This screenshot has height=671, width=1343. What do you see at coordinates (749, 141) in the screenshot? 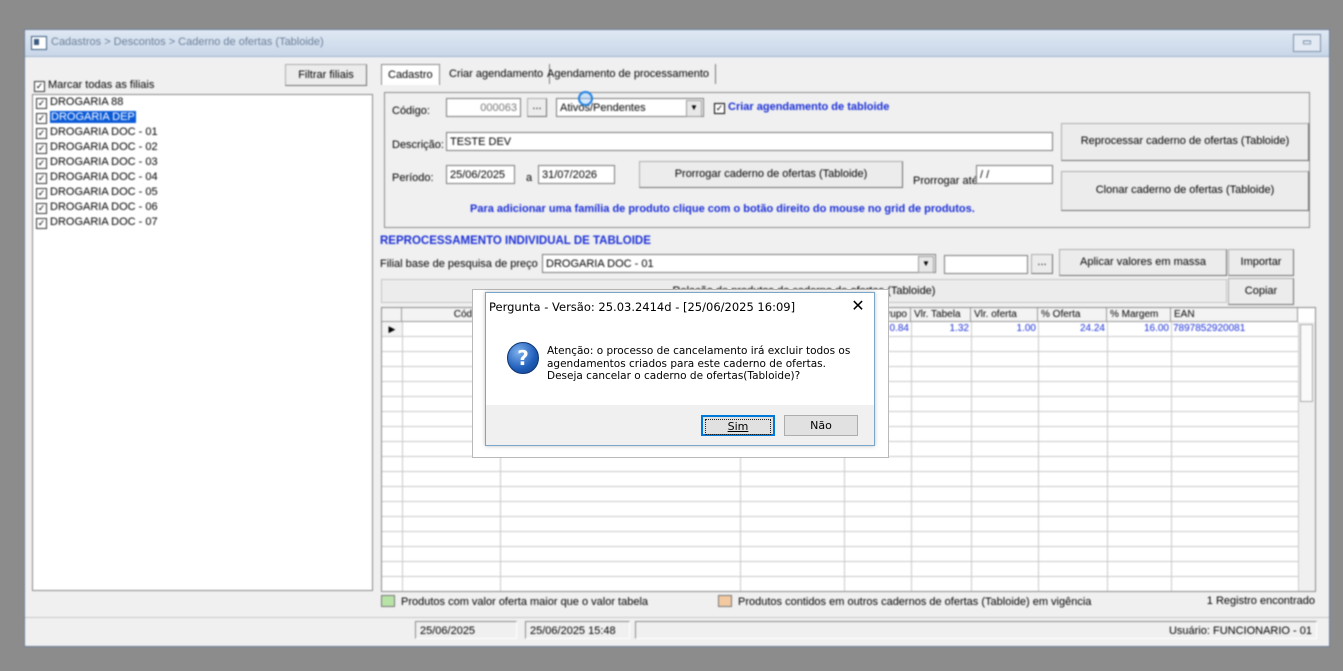
I see `descricao-field: TESTE DEV` at bounding box center [749, 141].